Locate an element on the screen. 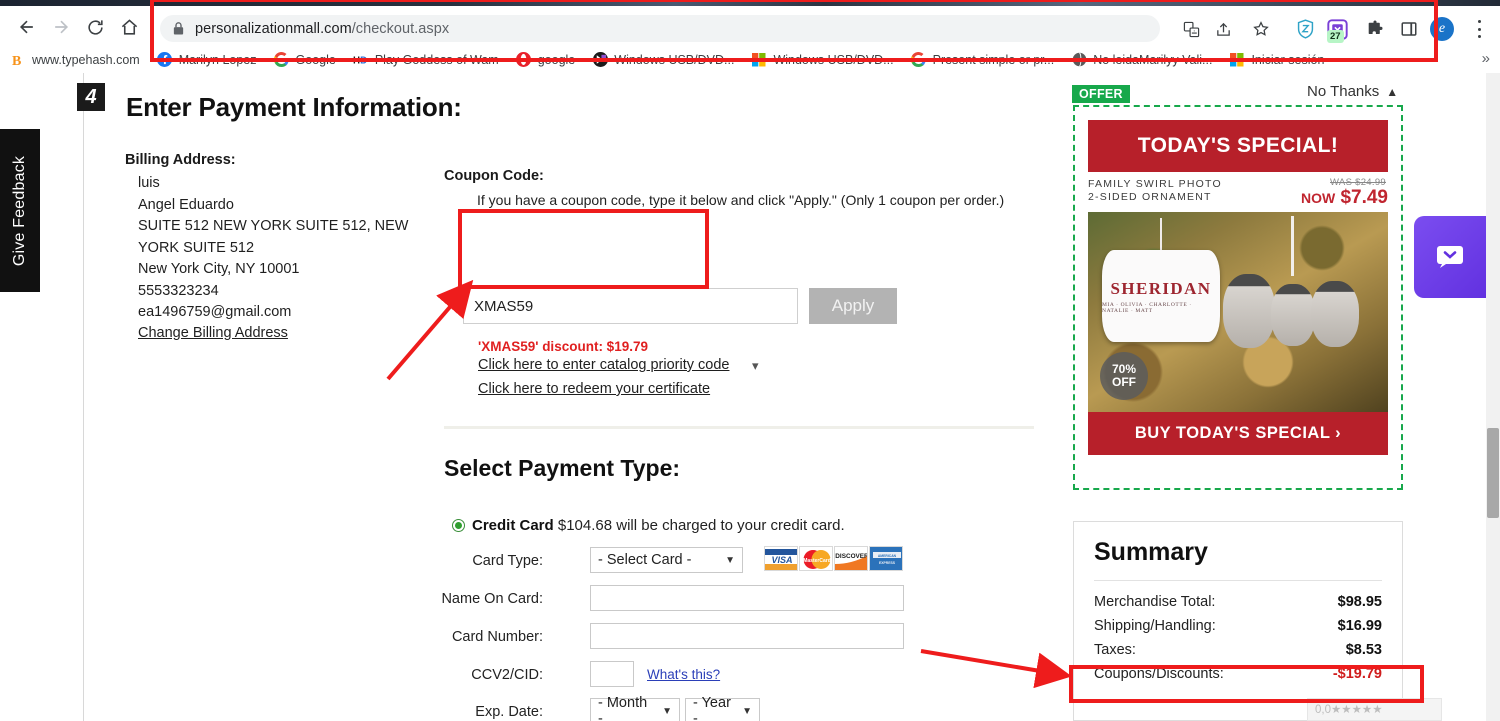 The width and height of the screenshot is (1500, 721). bitcoin-icon: B is located at coordinates (18, 60).